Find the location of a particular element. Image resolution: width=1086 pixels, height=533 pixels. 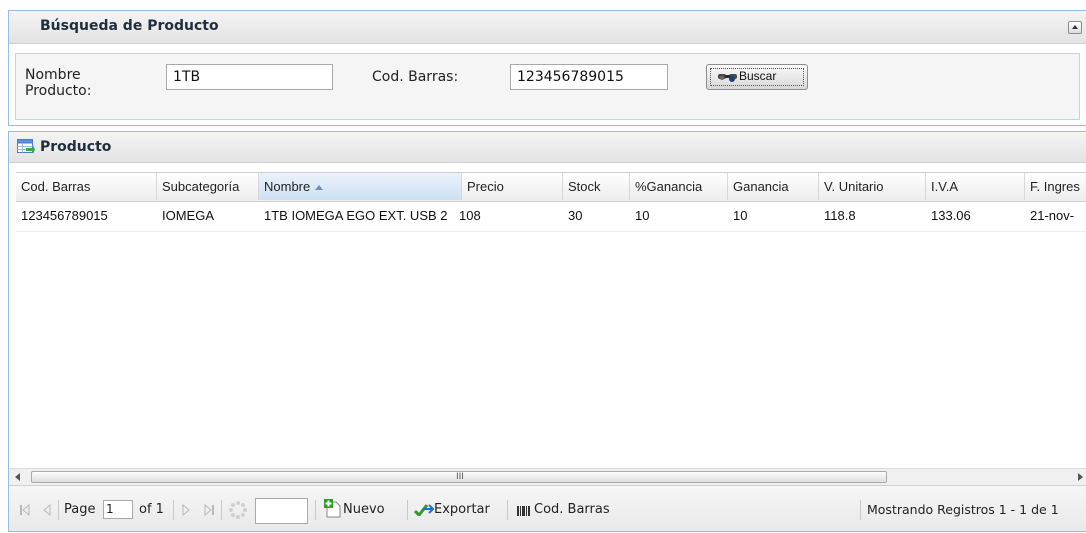

cell-f-ingreso: 21-nov- is located at coordinates (1052, 215).